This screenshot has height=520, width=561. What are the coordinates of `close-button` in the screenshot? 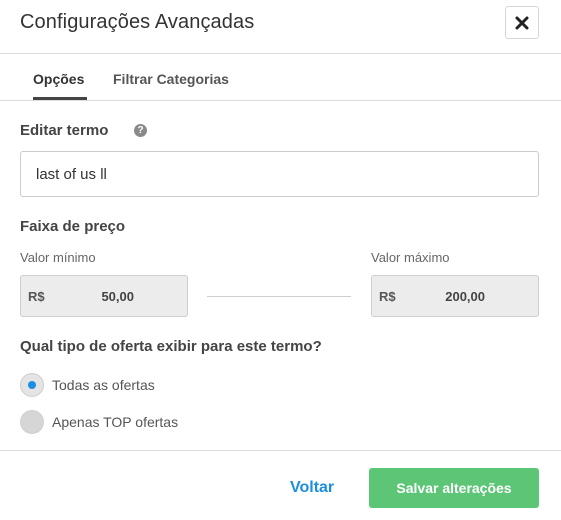 It's located at (522, 22).